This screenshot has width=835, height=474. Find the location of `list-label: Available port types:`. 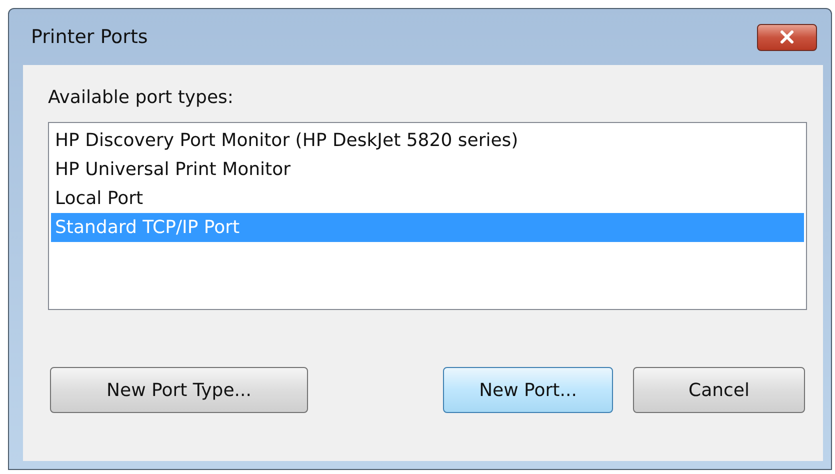

list-label: Available port types: is located at coordinates (141, 97).